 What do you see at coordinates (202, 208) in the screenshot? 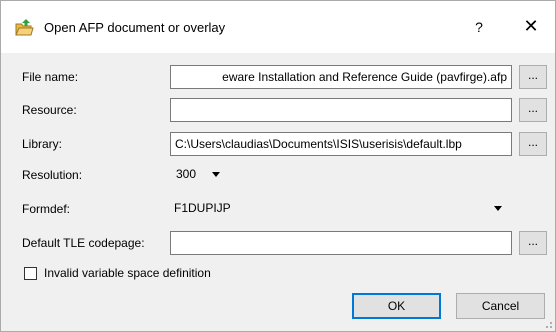
I see `formdef-value: F1DUPIJP` at bounding box center [202, 208].